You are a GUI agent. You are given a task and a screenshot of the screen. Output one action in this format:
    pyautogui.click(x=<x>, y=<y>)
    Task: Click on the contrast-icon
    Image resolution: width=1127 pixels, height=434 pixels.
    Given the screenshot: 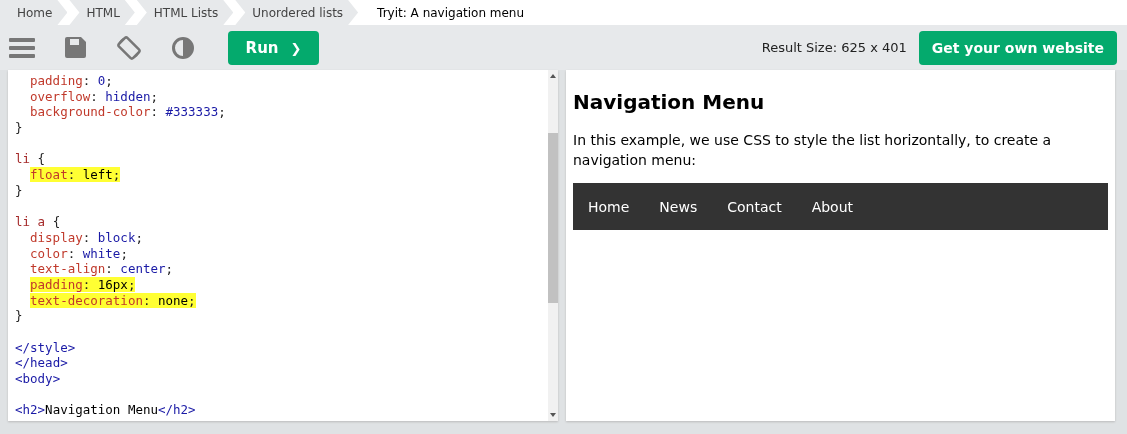 What is the action you would take?
    pyautogui.click(x=183, y=47)
    